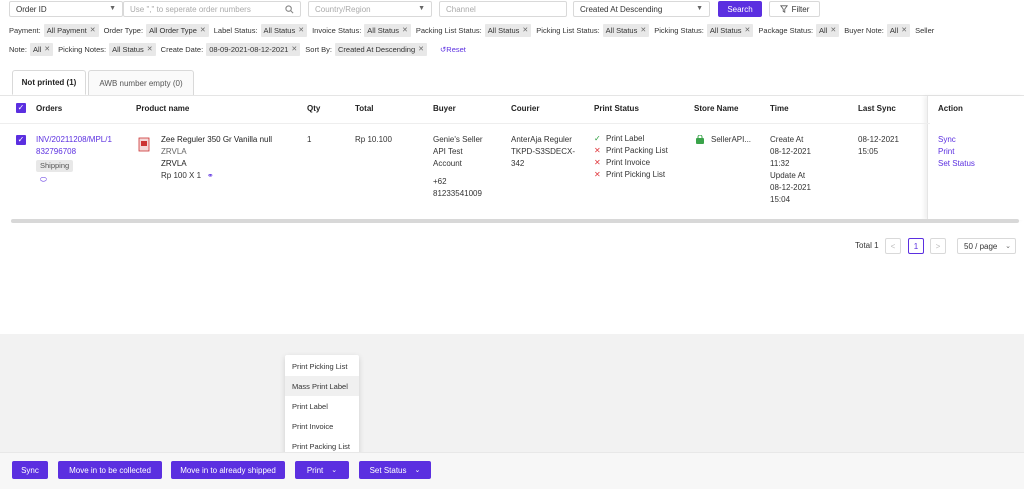 The image size is (1024, 489). Describe the element at coordinates (637, 150) in the screenshot. I see `print-status-label: Print Packing List` at that location.